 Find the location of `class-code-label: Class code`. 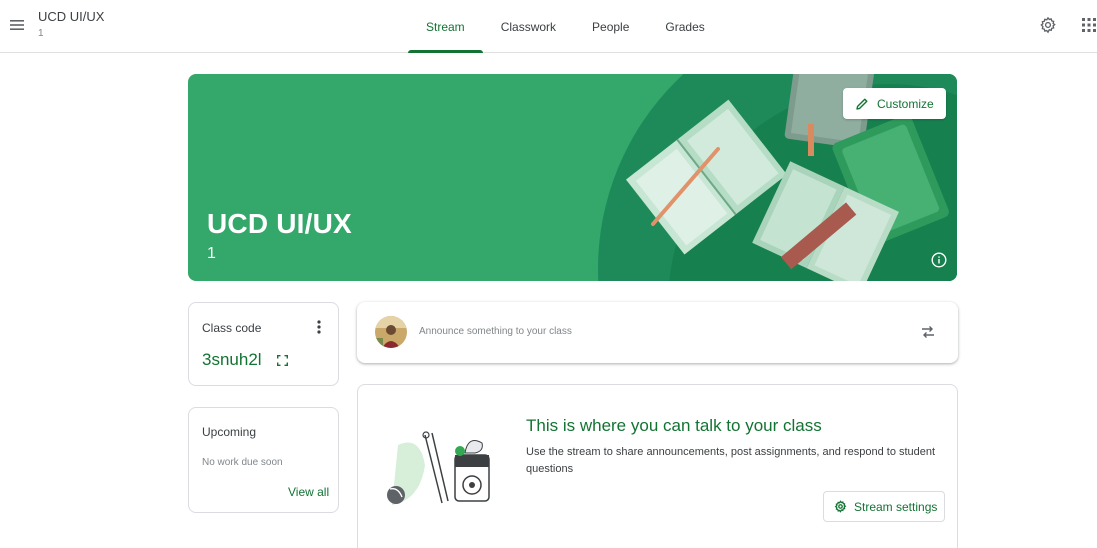

class-code-label: Class code is located at coordinates (232, 328).